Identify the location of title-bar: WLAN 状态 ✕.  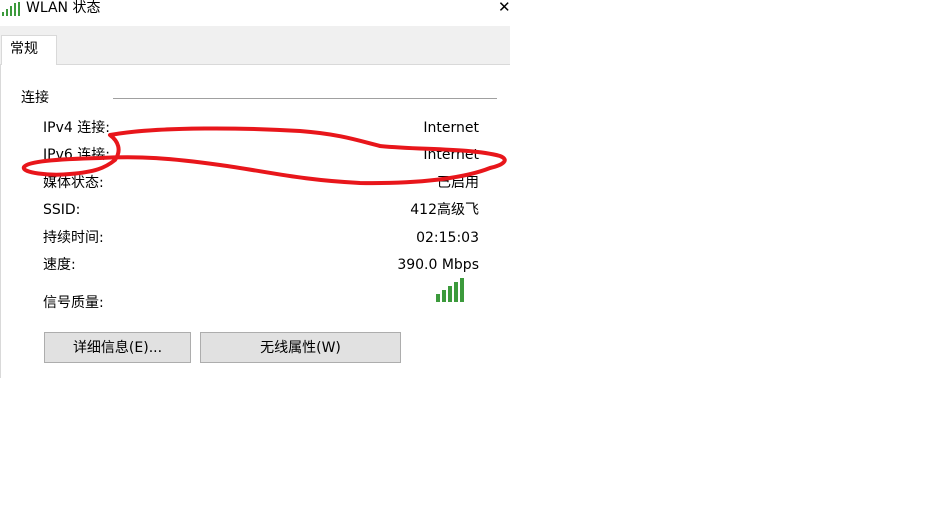
(255, 13).